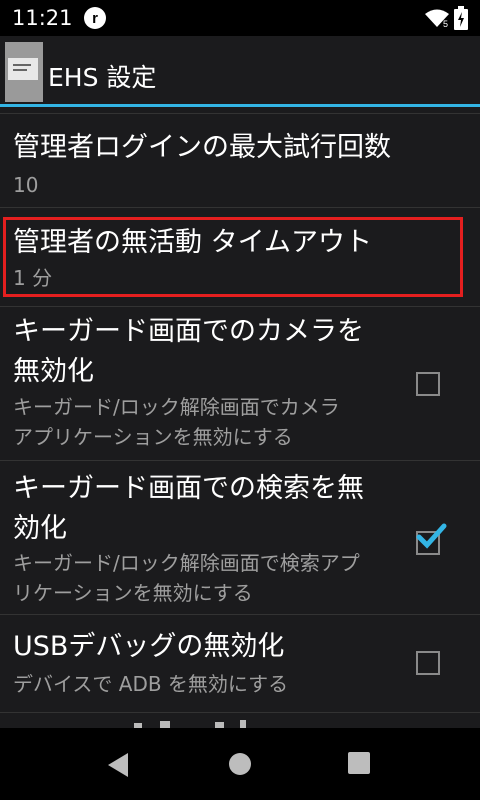 This screenshot has width=480, height=800. Describe the element at coordinates (359, 763) in the screenshot. I see `recents-icon` at that location.